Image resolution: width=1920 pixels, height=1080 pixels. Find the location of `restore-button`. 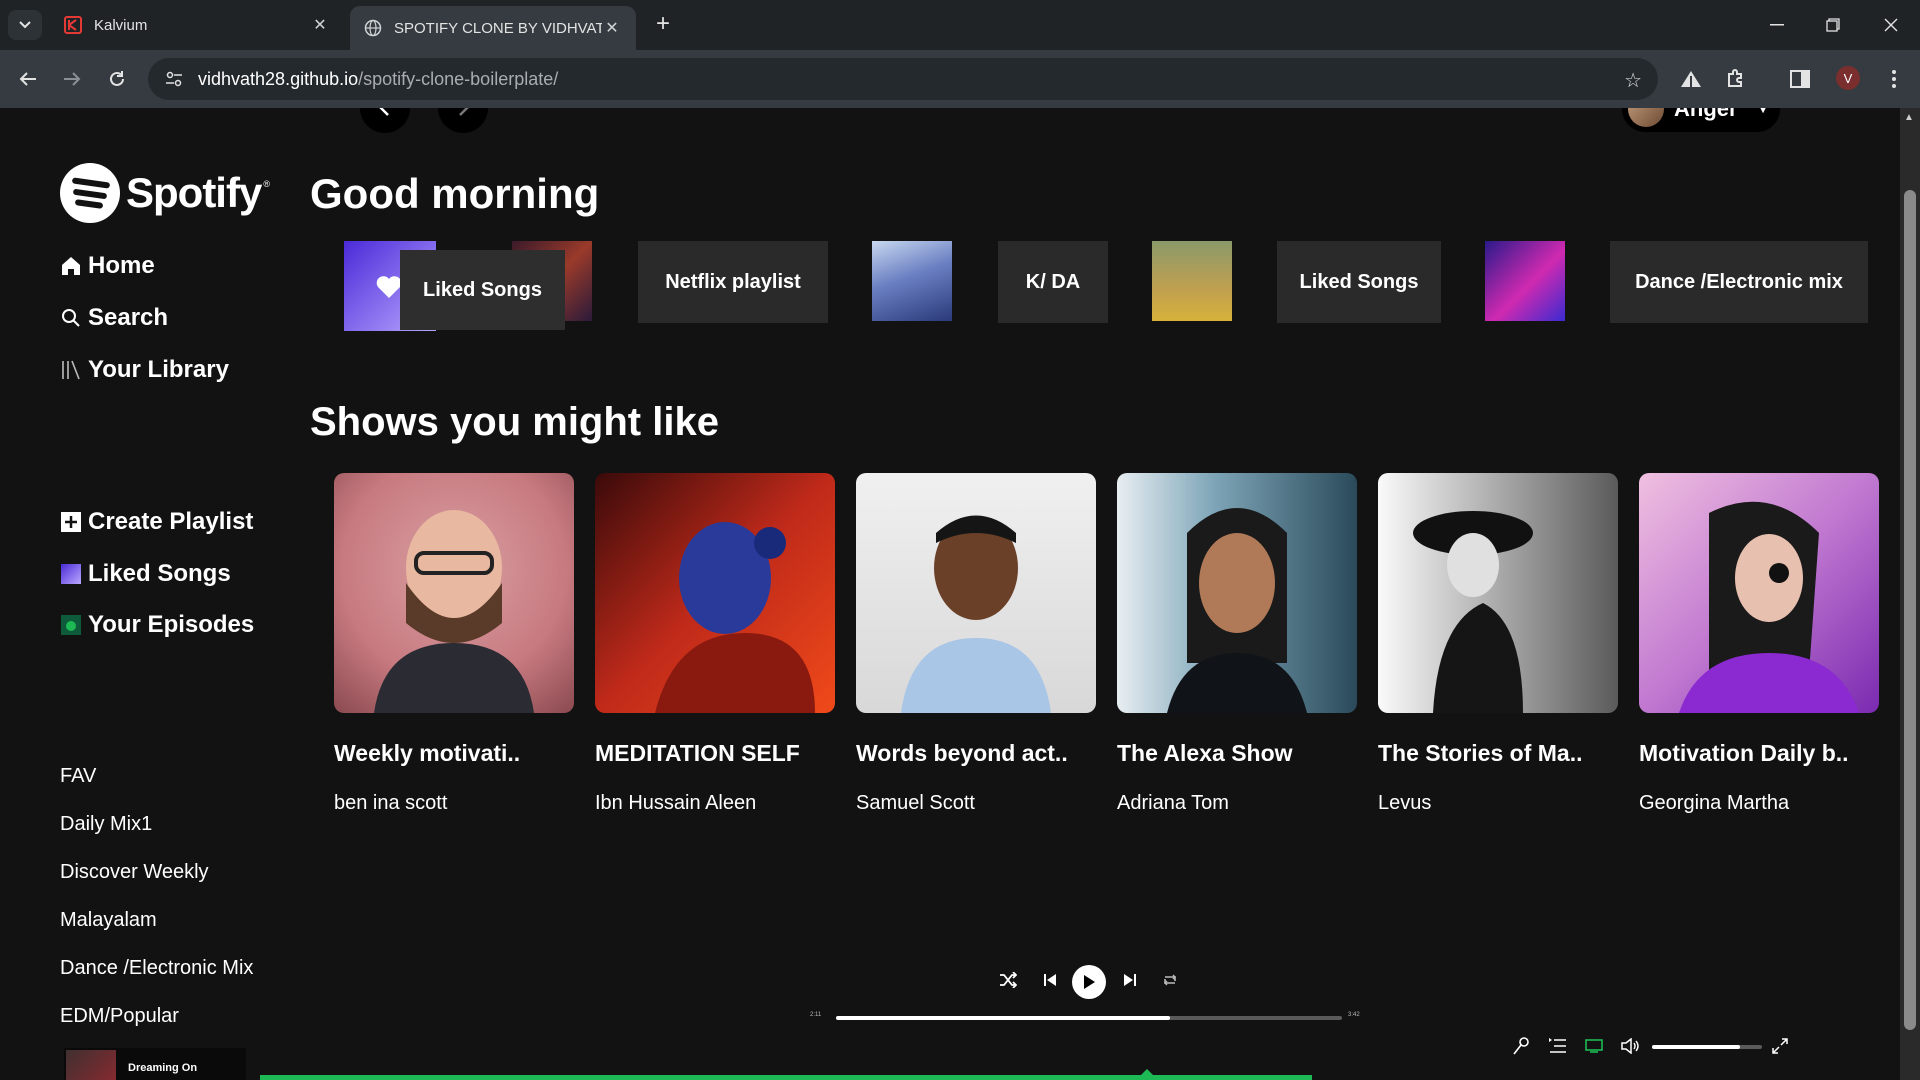

restore-button is located at coordinates (1833, 25).